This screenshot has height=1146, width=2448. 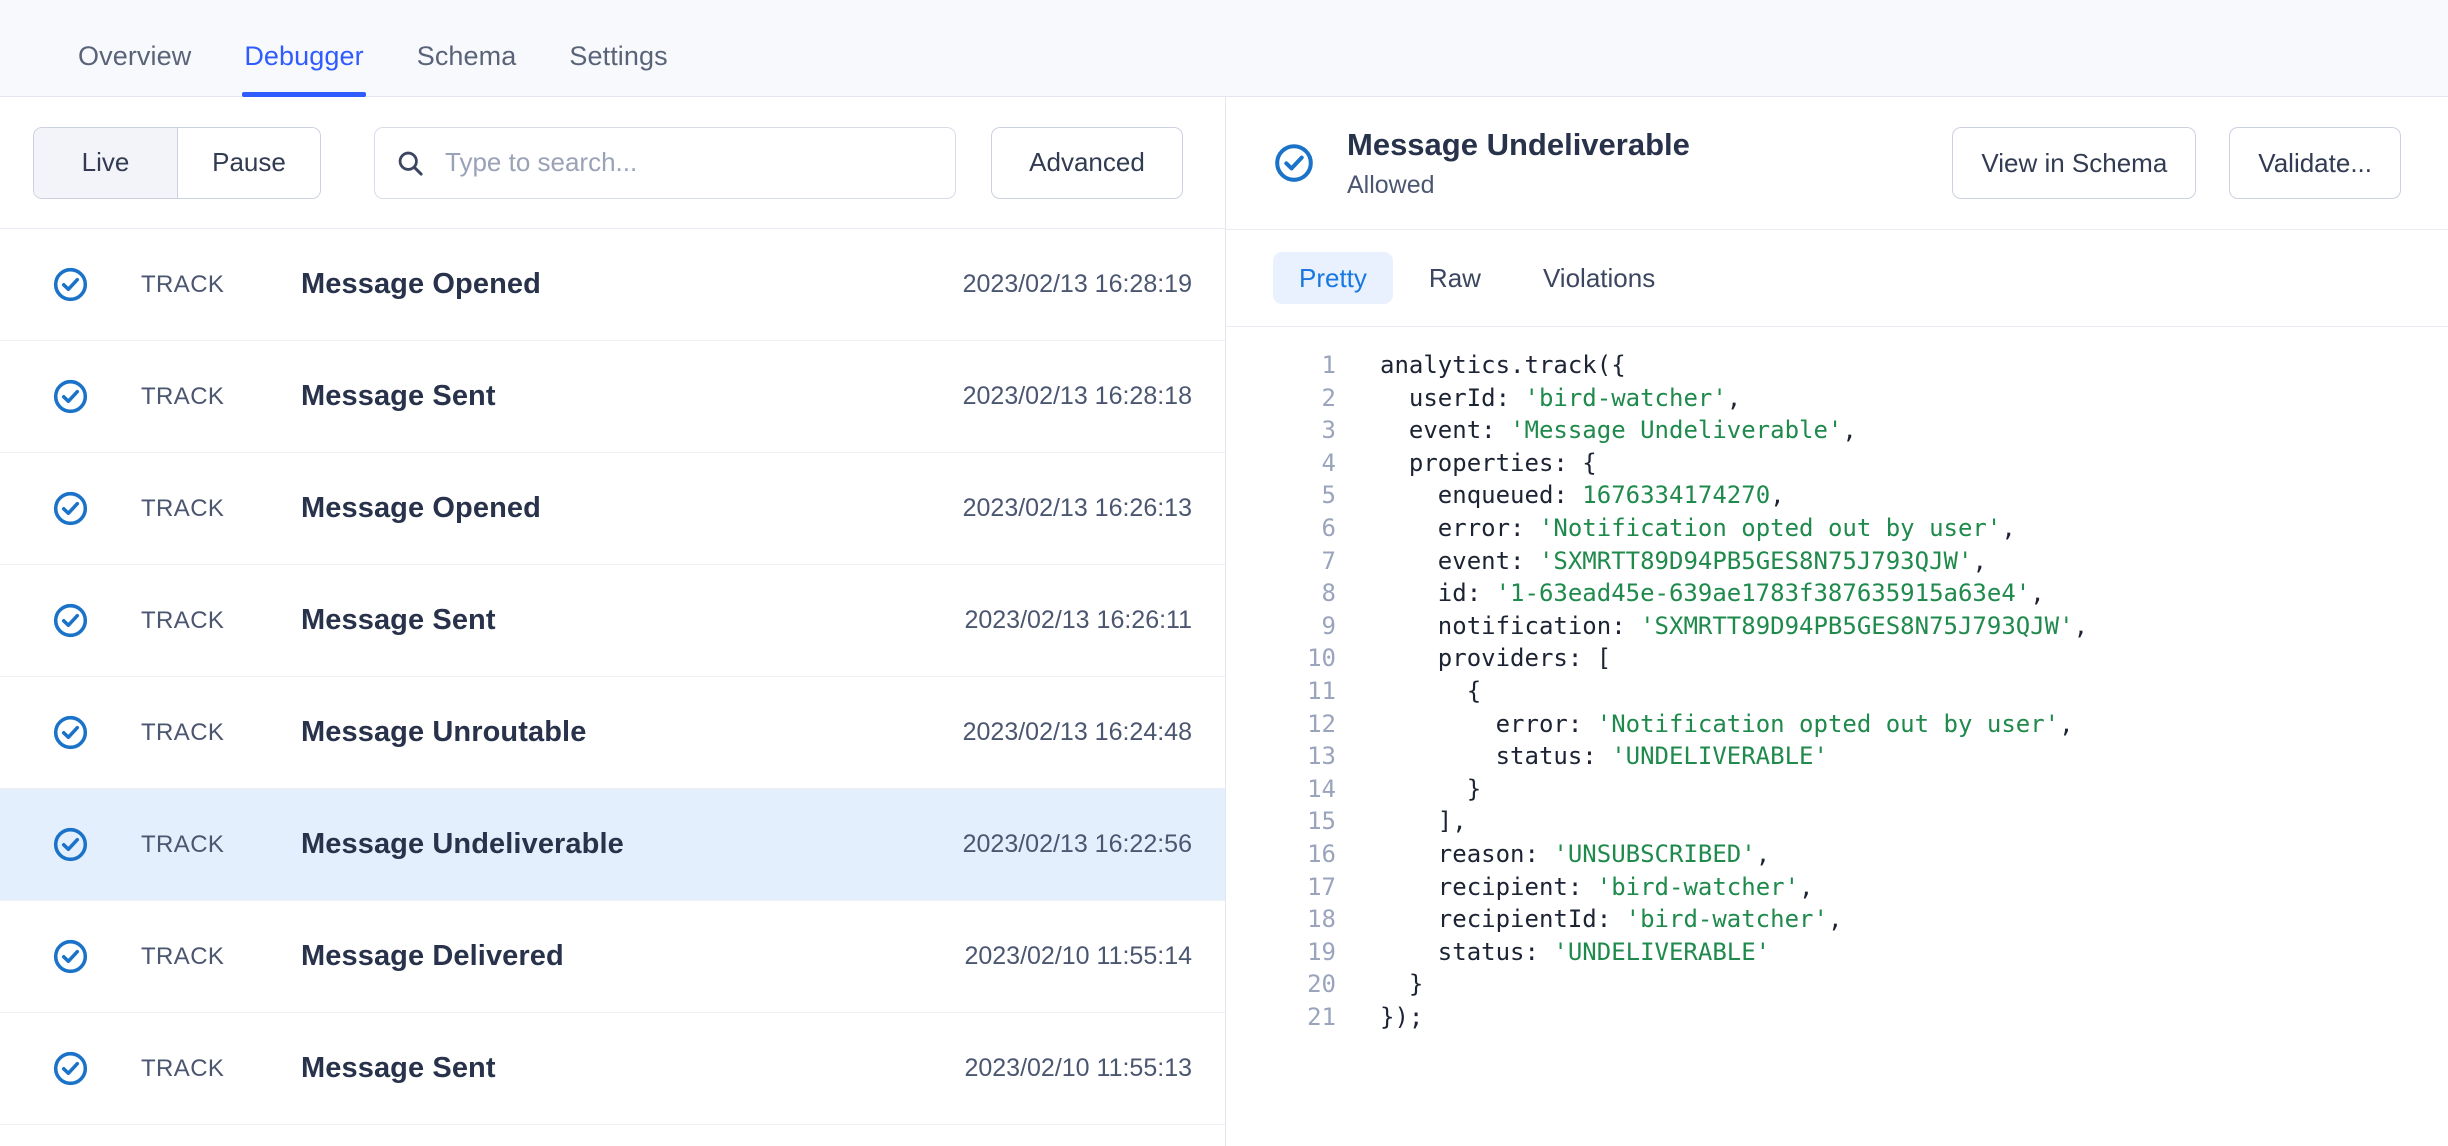 I want to click on code-line: 3 event: 'Message Undeliverable',, so click(x=1837, y=430).